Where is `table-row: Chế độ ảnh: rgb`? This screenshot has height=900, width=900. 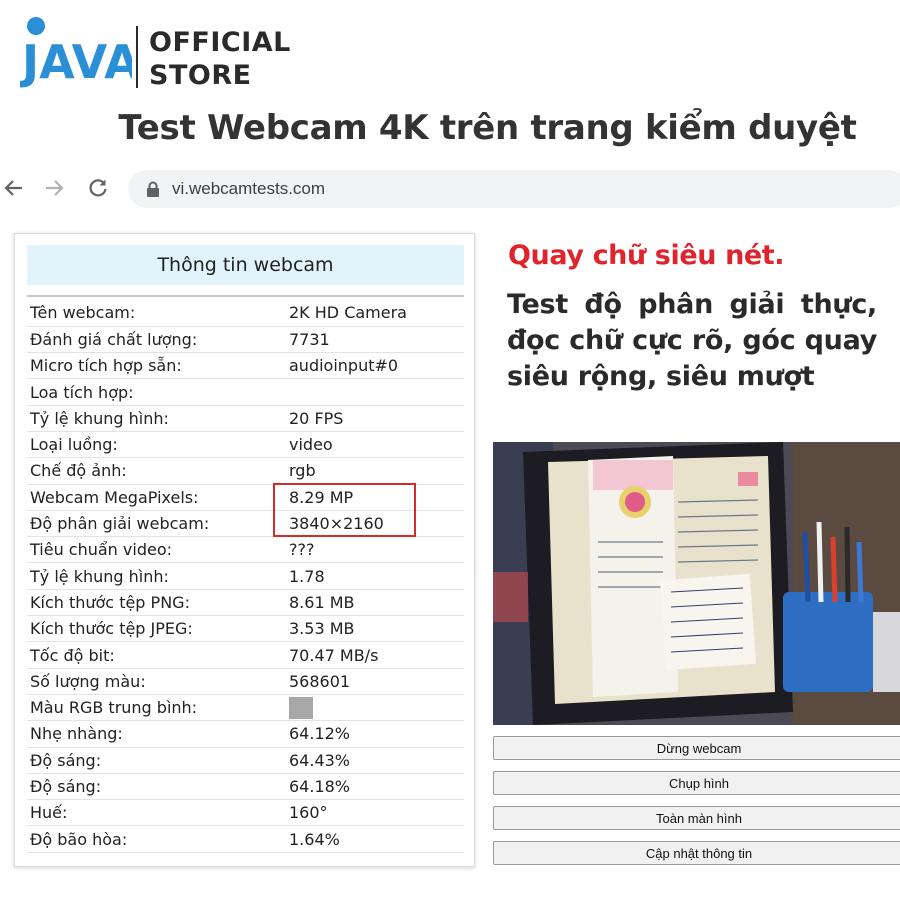
table-row: Chế độ ảnh: rgb is located at coordinates (245, 471).